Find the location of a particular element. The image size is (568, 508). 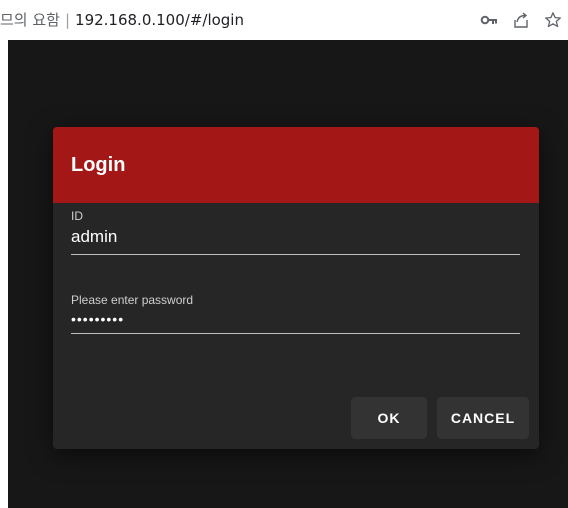

id-underline is located at coordinates (295, 254).